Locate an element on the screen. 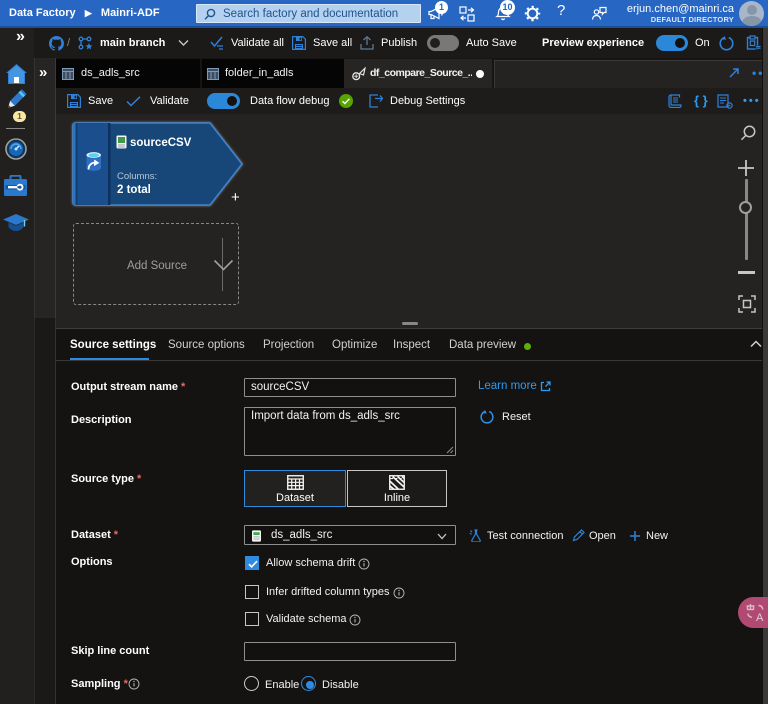  svg-text: sourceCSV is located at coordinates (161, 143).